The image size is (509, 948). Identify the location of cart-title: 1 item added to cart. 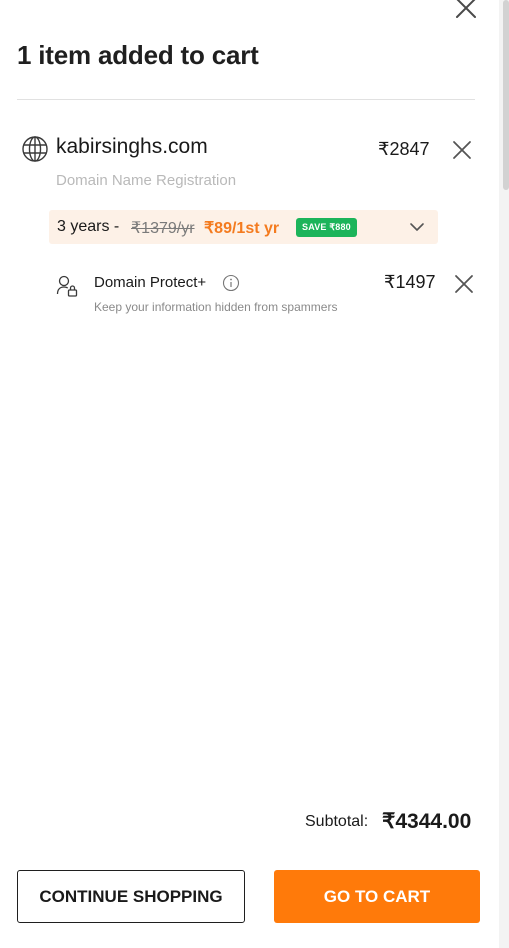
(138, 55).